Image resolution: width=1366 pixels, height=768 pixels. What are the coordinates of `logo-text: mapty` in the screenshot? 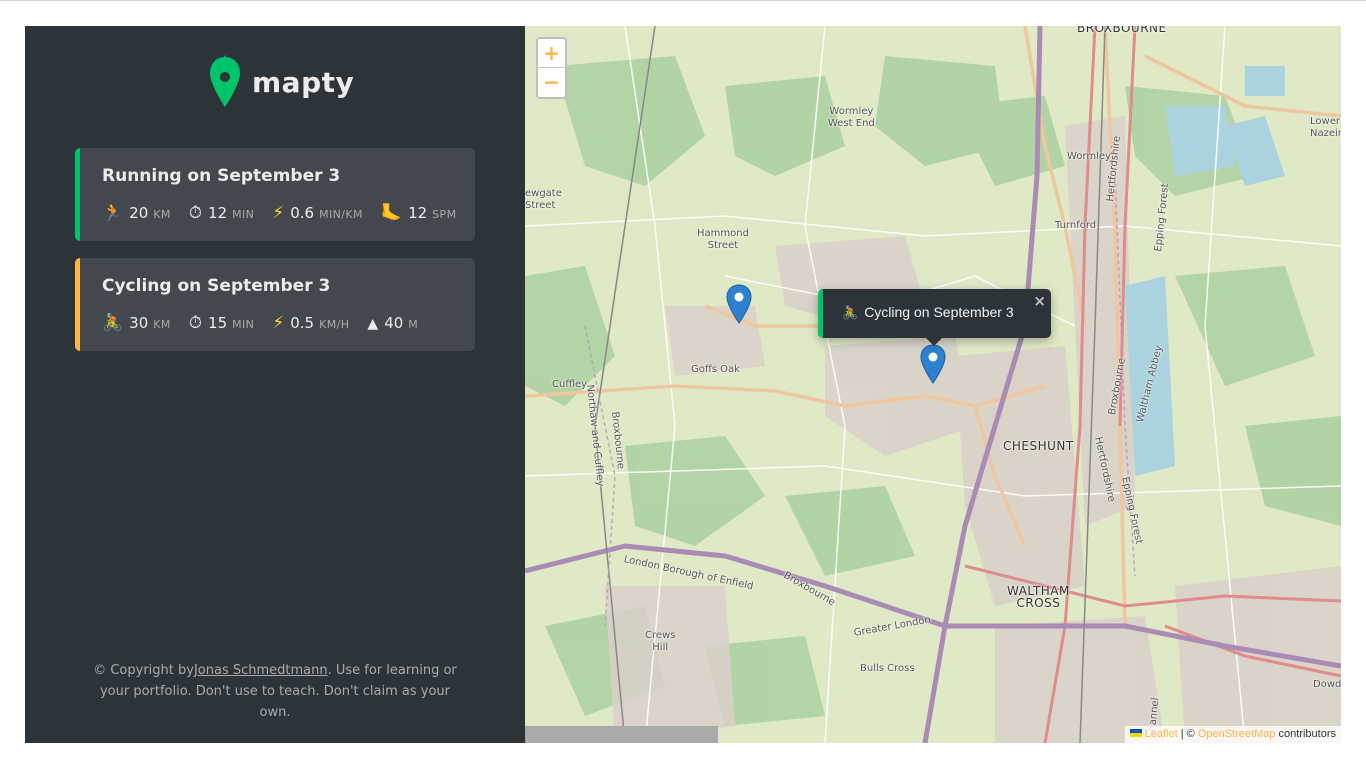 It's located at (303, 82).